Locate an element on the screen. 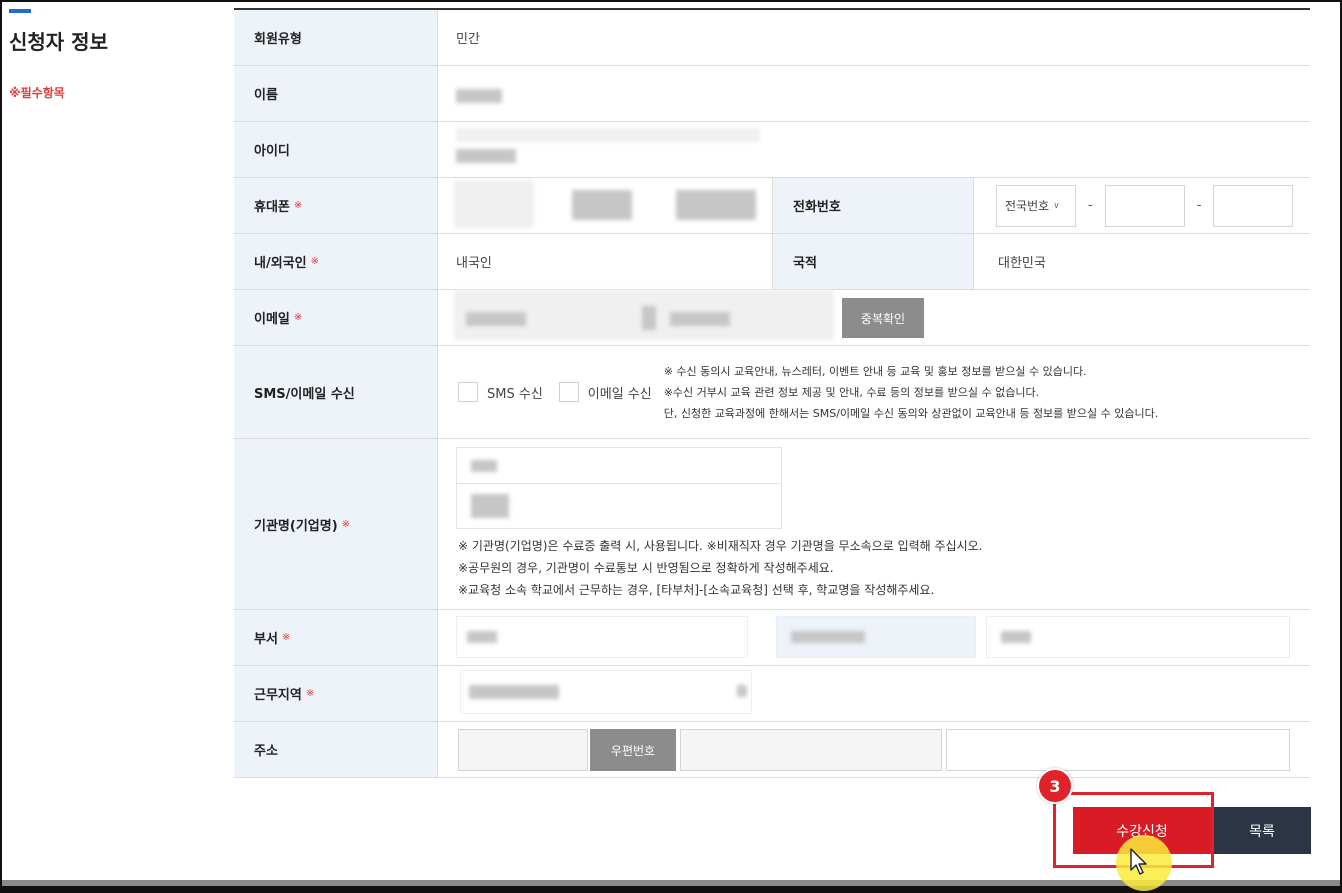 The image size is (1342, 893). row-work-region: 근무지역 ※ is located at coordinates (772, 694).